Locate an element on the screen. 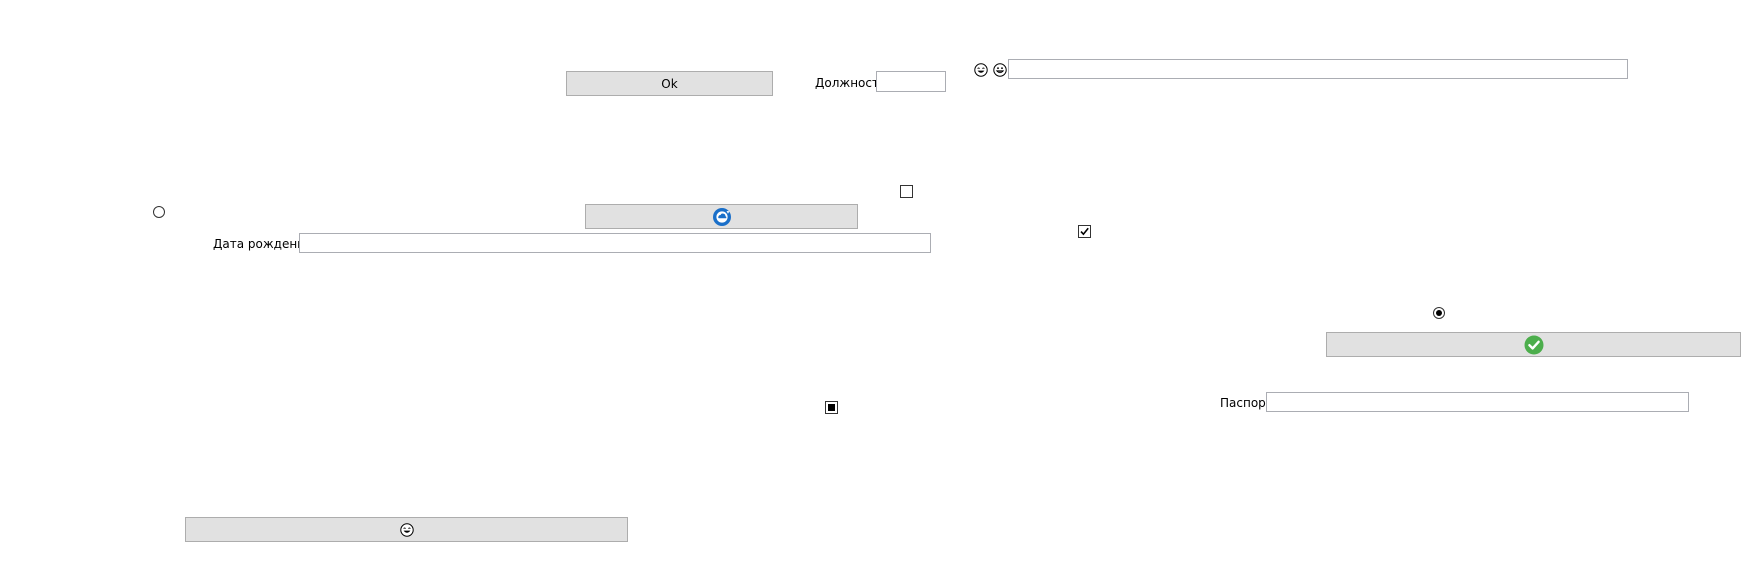 This screenshot has height=572, width=1751. radio-selected-dot is located at coordinates (1439, 313).